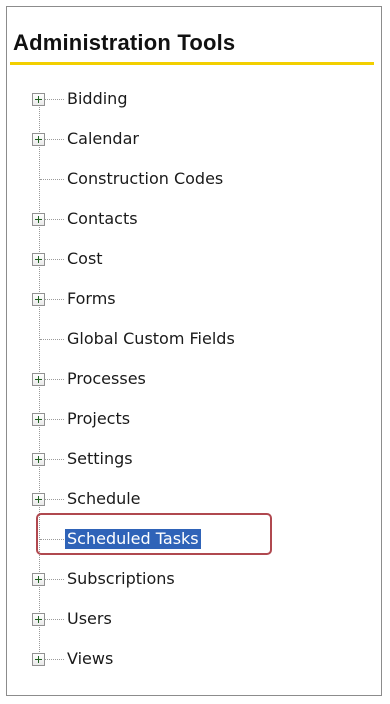 The image size is (390, 704). What do you see at coordinates (195, 380) in the screenshot?
I see `tree-item-processes: Processes` at bounding box center [195, 380].